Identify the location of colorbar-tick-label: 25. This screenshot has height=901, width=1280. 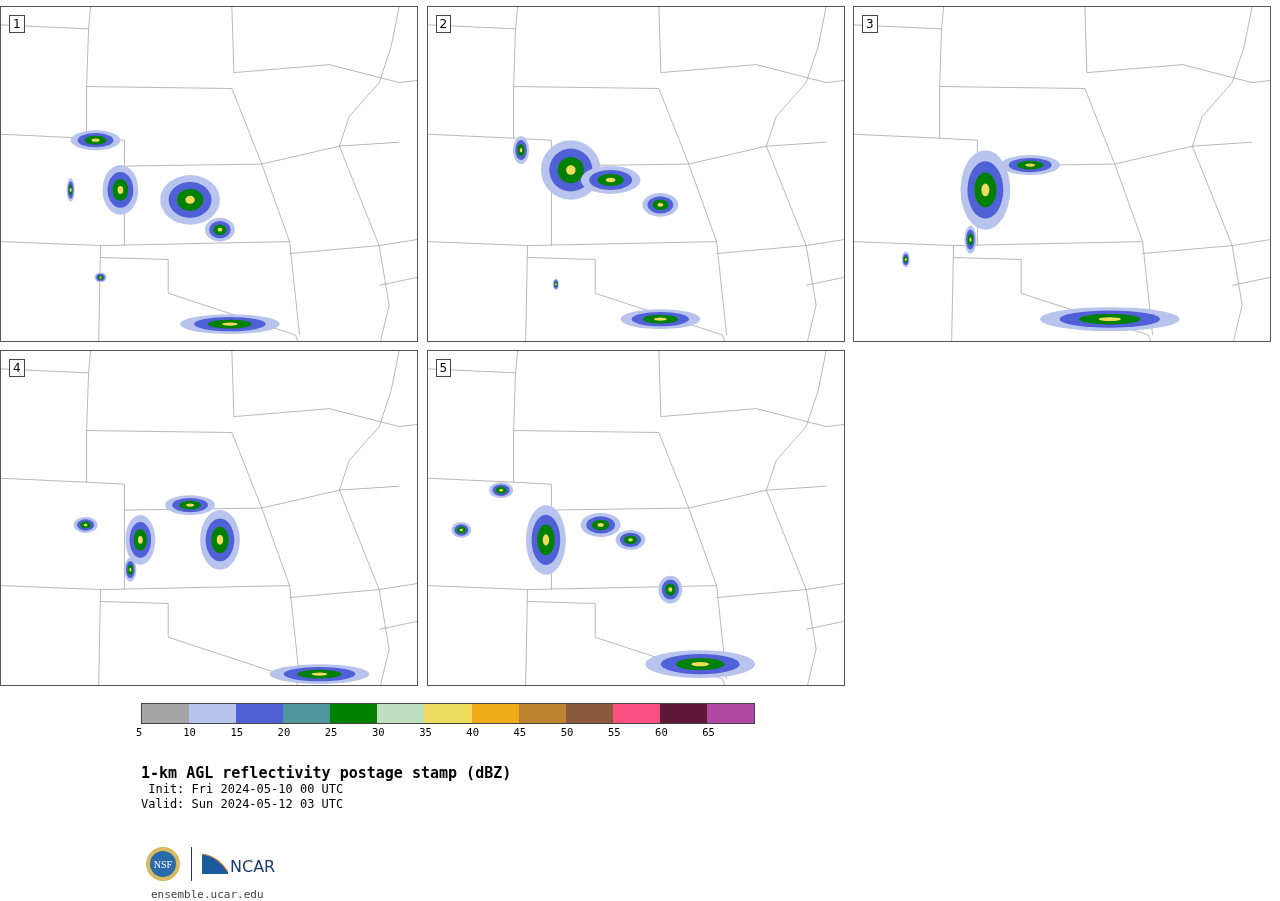
(331, 732).